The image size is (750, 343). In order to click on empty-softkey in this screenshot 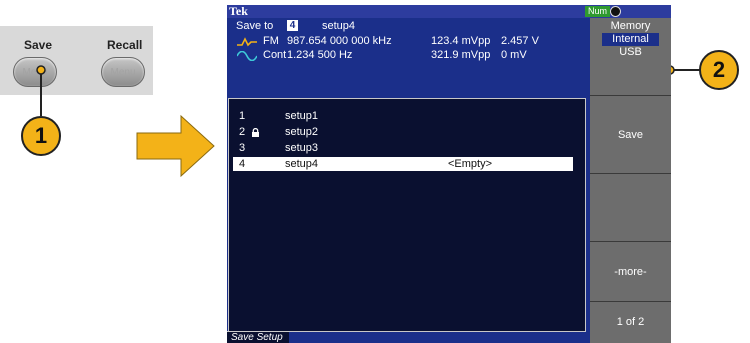, I will do `click(630, 208)`.